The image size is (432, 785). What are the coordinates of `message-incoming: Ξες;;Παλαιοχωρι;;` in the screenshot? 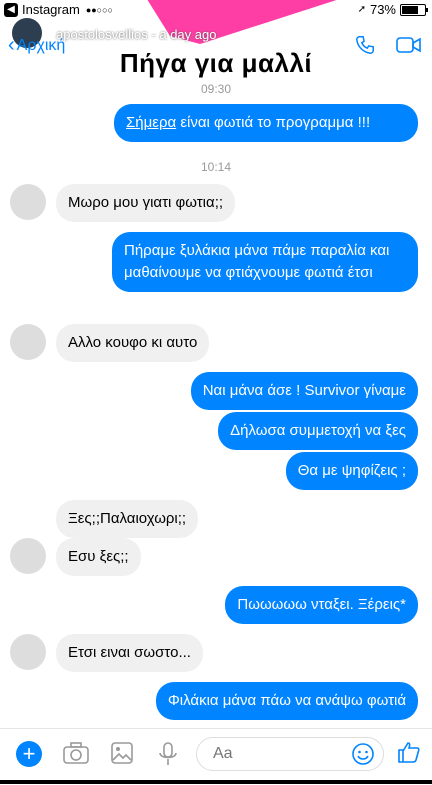 It's located at (127, 519).